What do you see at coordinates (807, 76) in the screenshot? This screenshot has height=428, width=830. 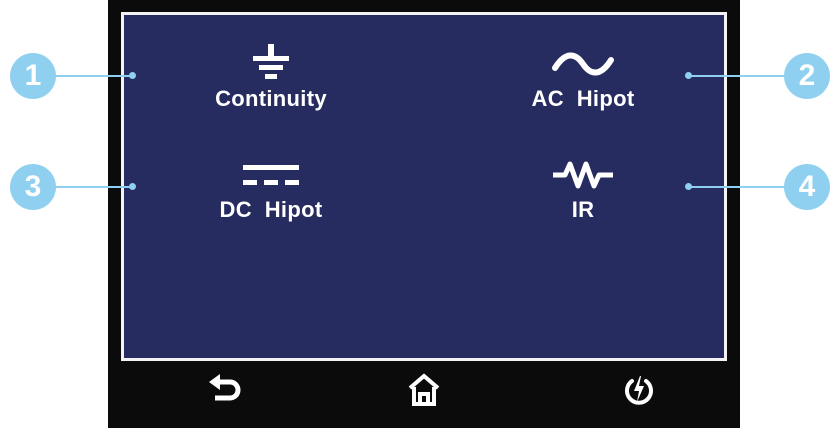 I see `callout-badge: 2` at bounding box center [807, 76].